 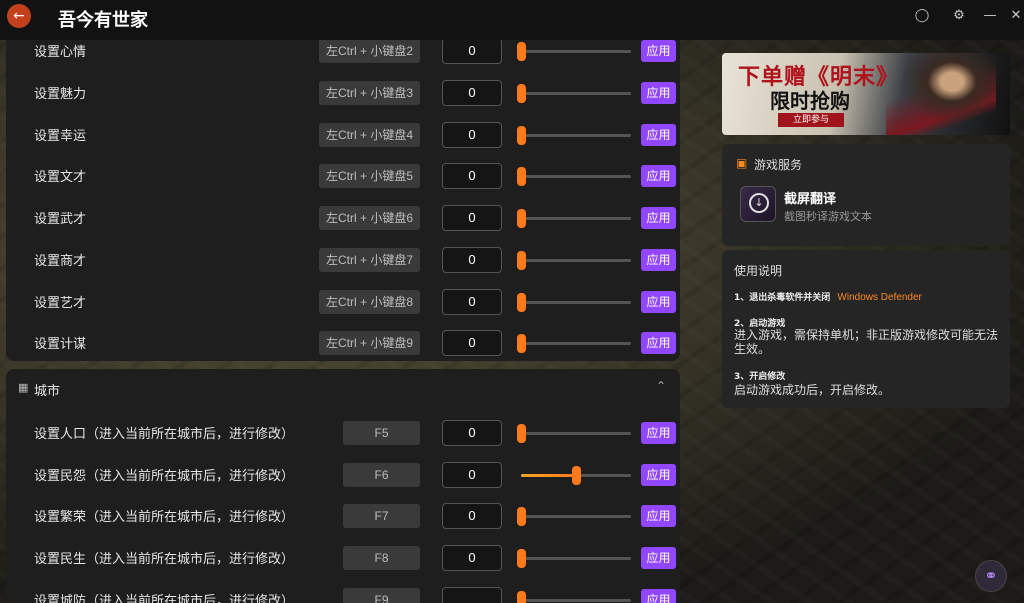 What do you see at coordinates (60, 136) in the screenshot?
I see `setting-label: 设置幸运` at bounding box center [60, 136].